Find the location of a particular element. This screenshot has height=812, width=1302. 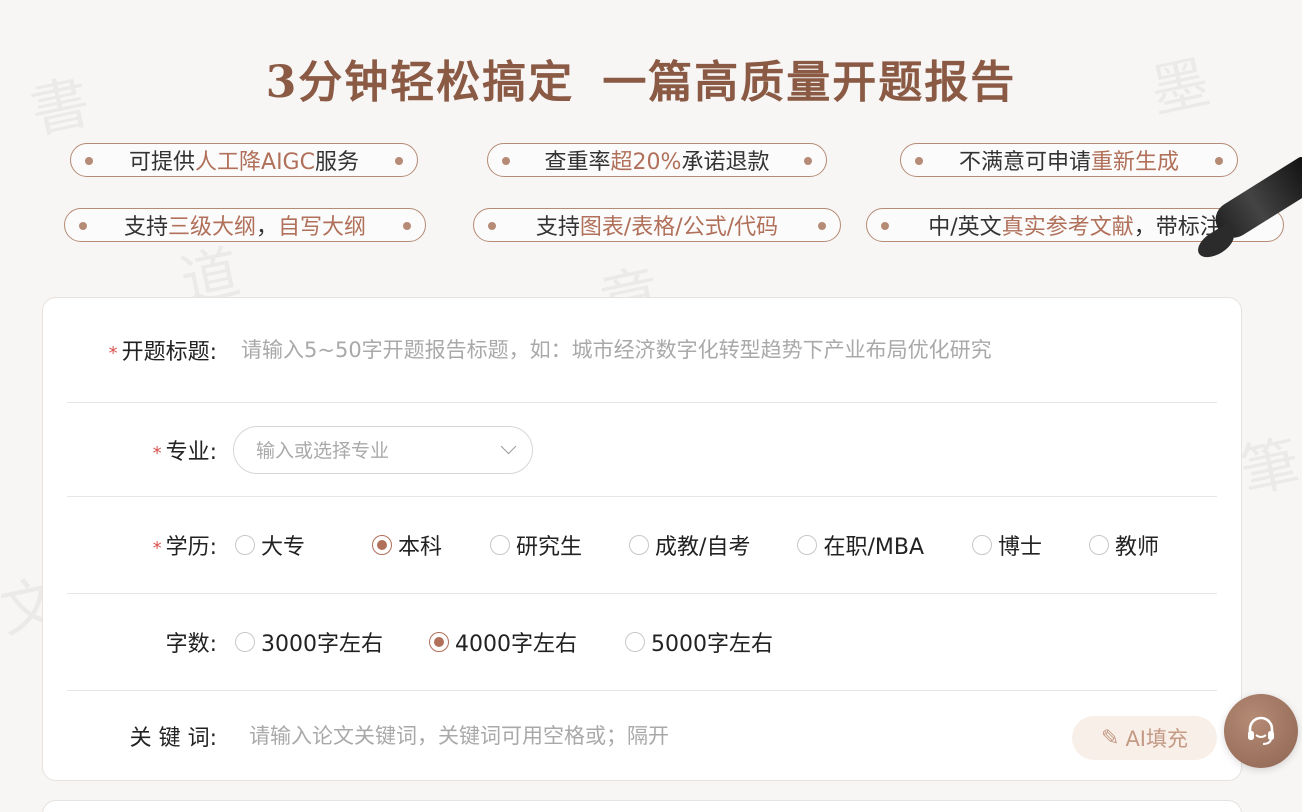

education-option-label: 教师 is located at coordinates (1137, 547).